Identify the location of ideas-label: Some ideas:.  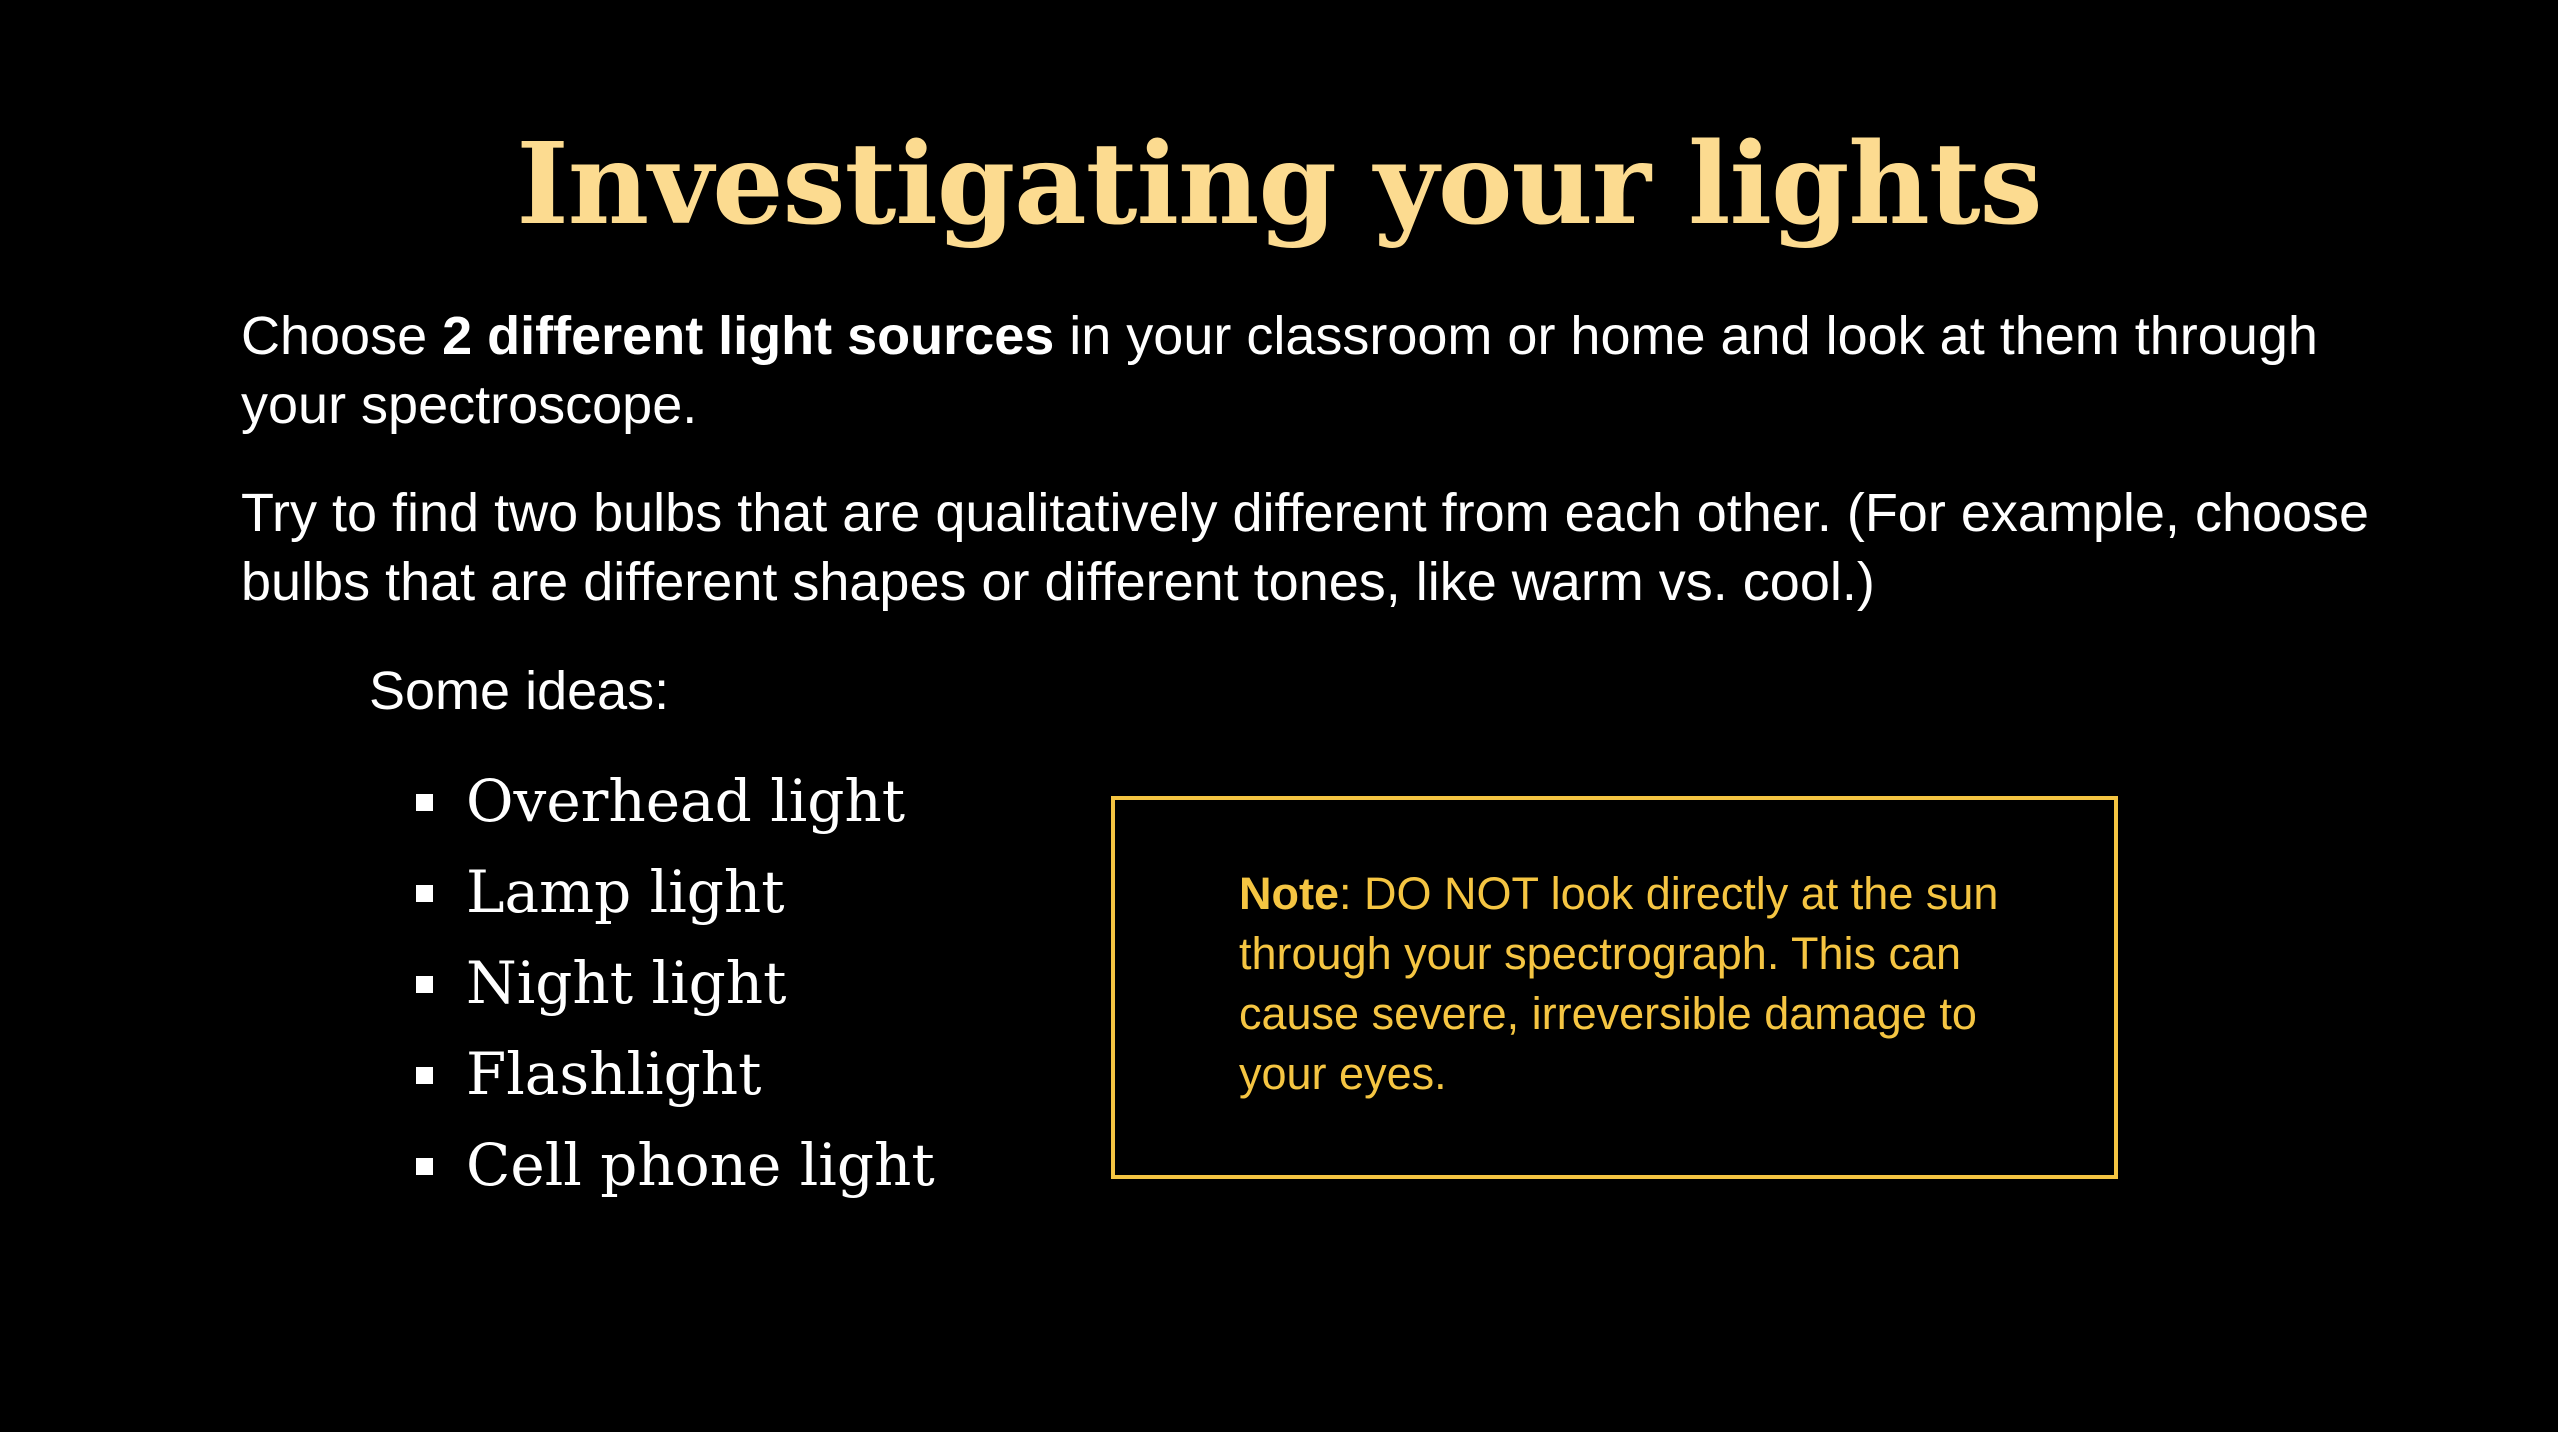
(519, 691).